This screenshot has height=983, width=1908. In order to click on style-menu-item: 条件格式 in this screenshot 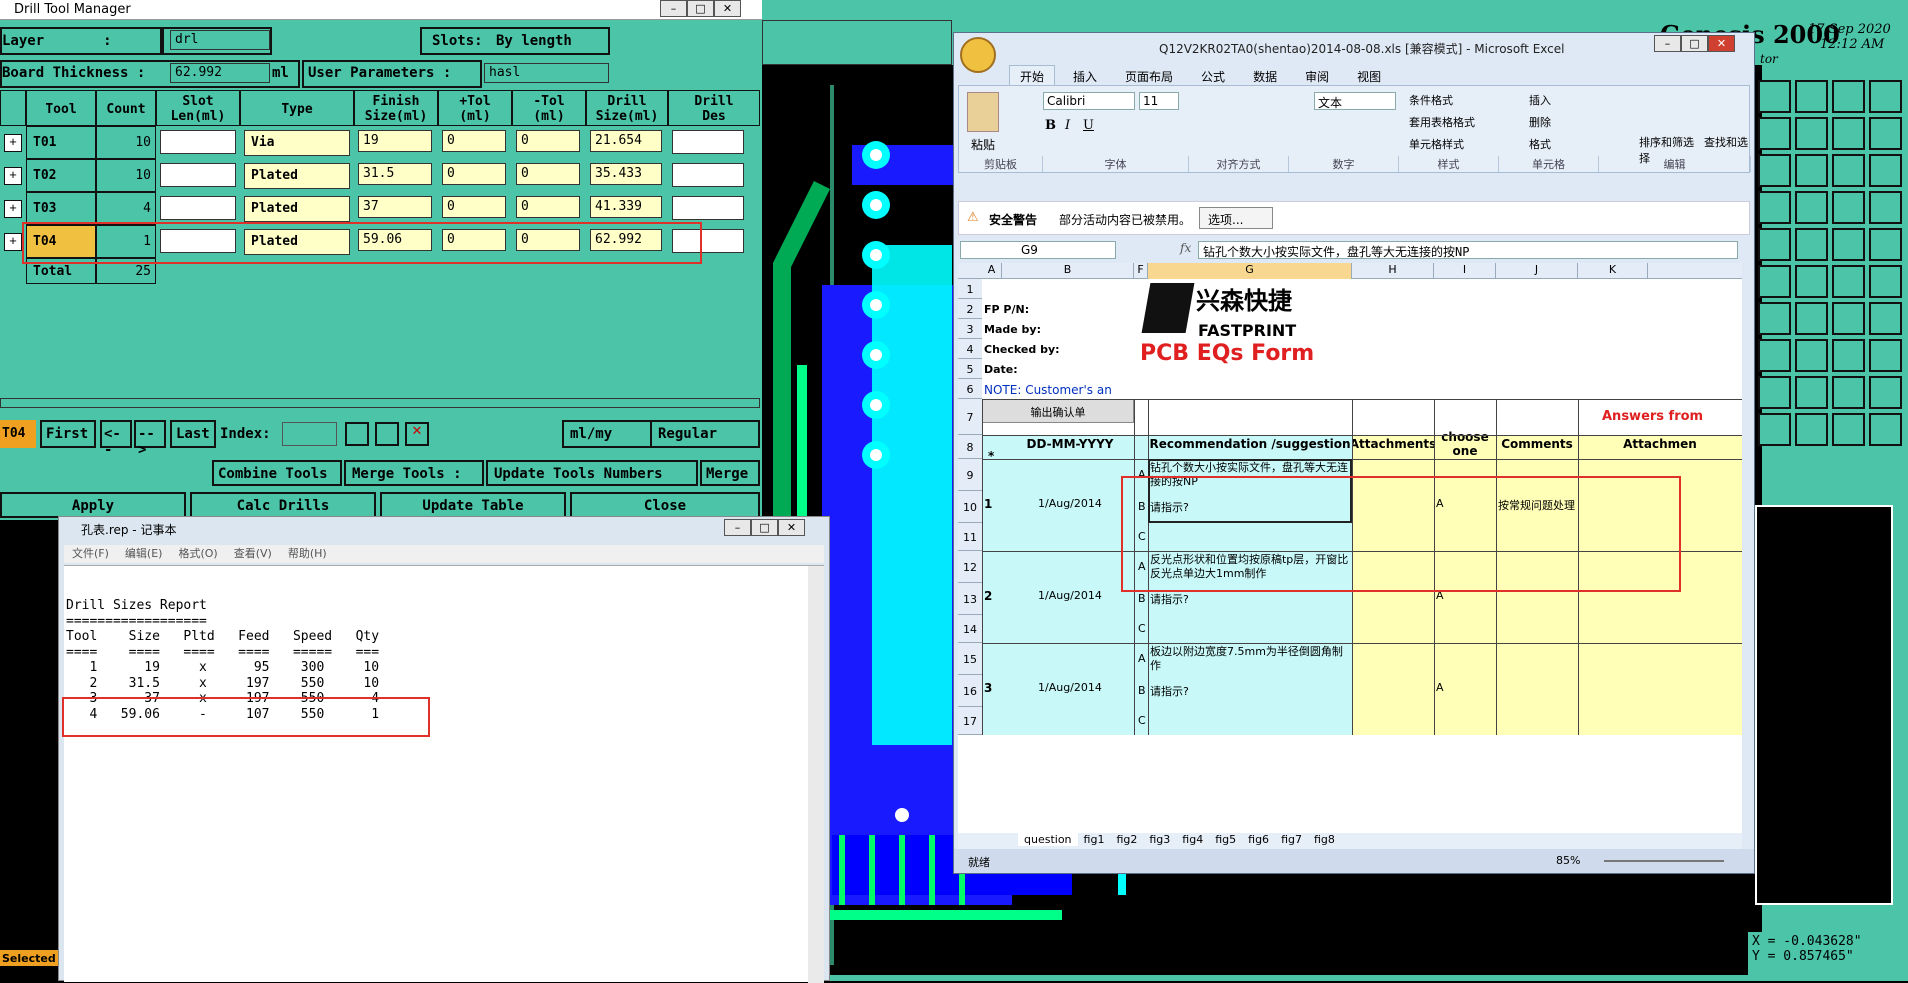, I will do `click(1442, 101)`.